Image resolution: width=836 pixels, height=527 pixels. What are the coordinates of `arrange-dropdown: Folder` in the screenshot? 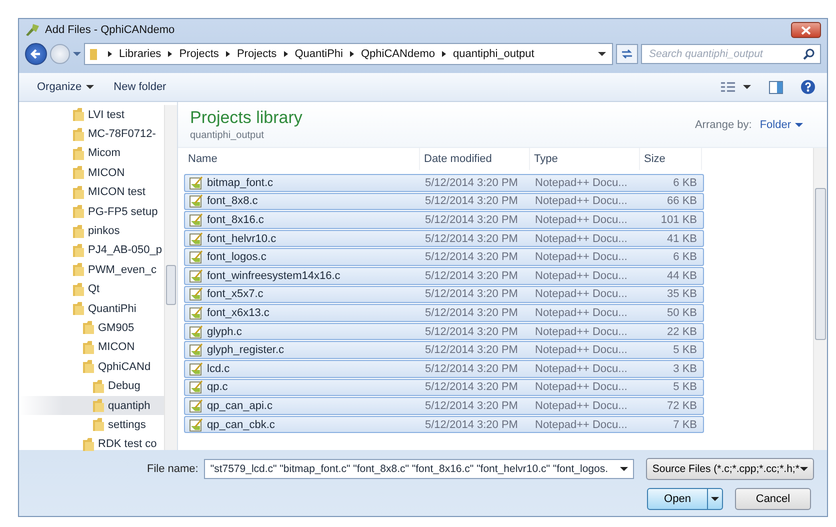 It's located at (781, 124).